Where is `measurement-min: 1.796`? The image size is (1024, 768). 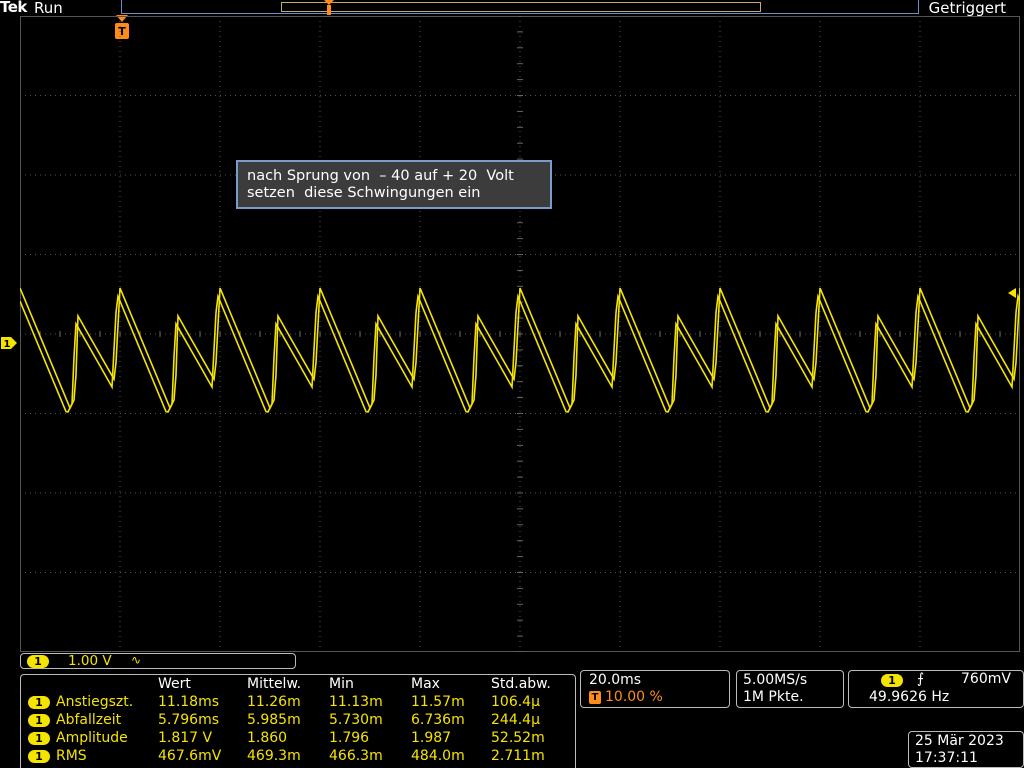 measurement-min: 1.796 is located at coordinates (349, 738).